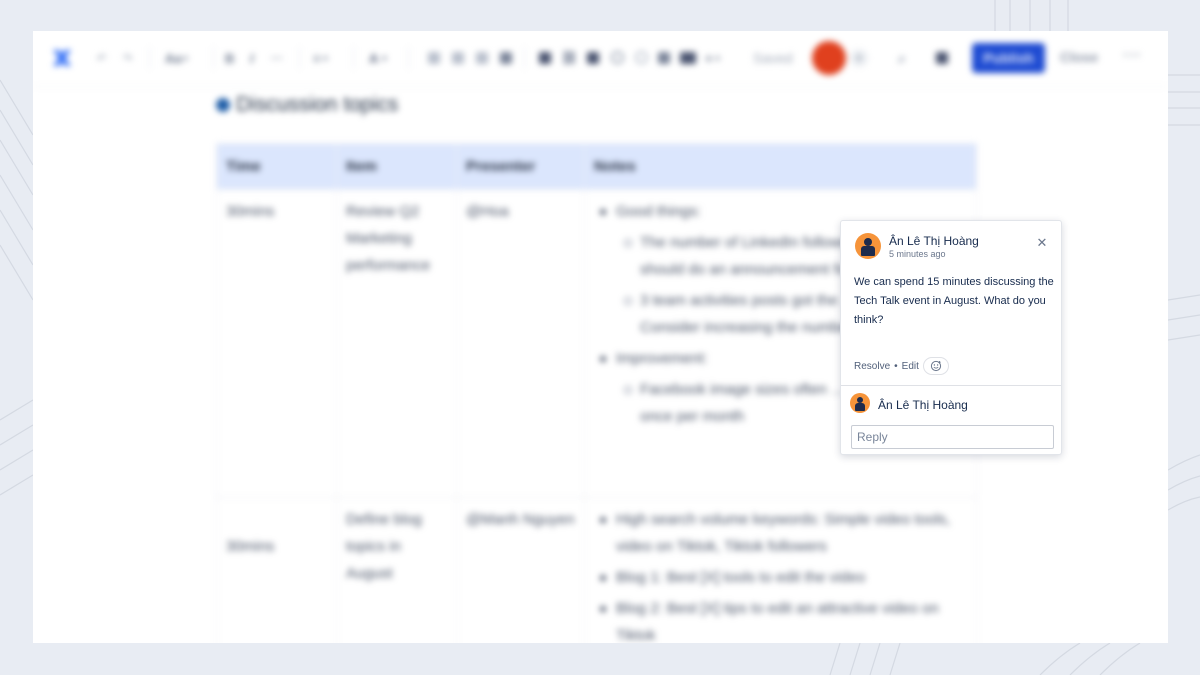 The height and width of the screenshot is (675, 1200). I want to click on header-cell-time: Time, so click(276, 166).